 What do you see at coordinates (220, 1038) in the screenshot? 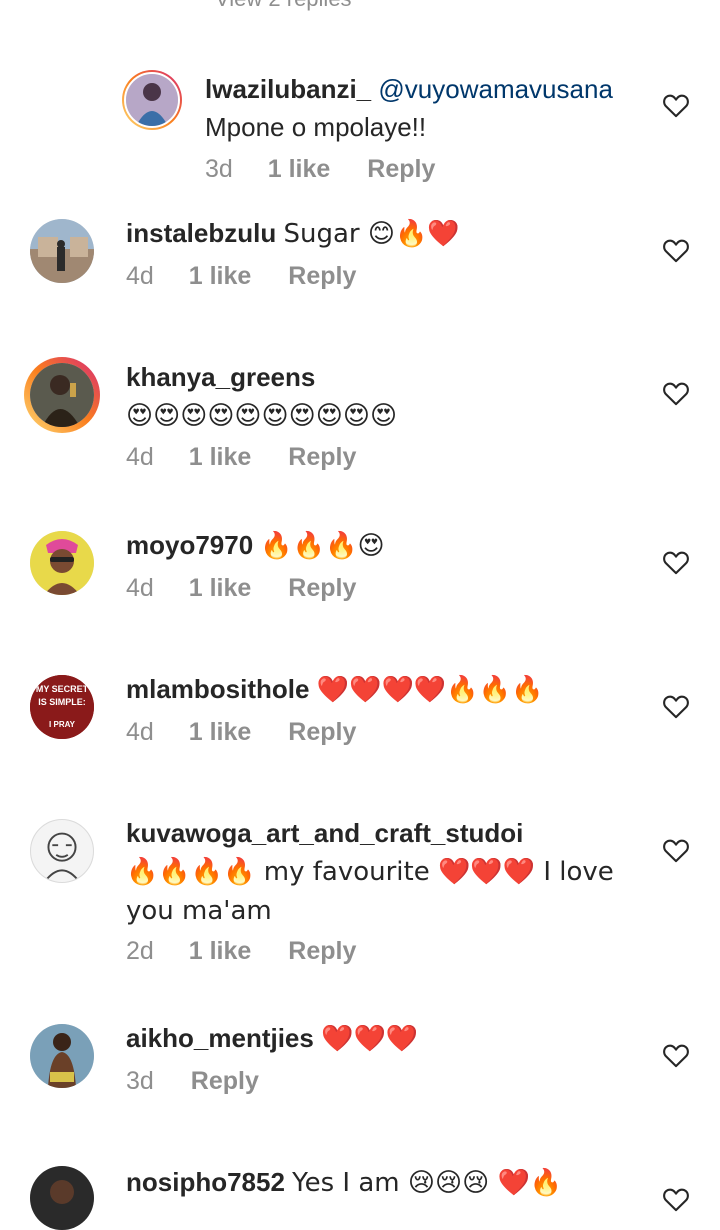
I see `comment-username: aikho_mentjies` at bounding box center [220, 1038].